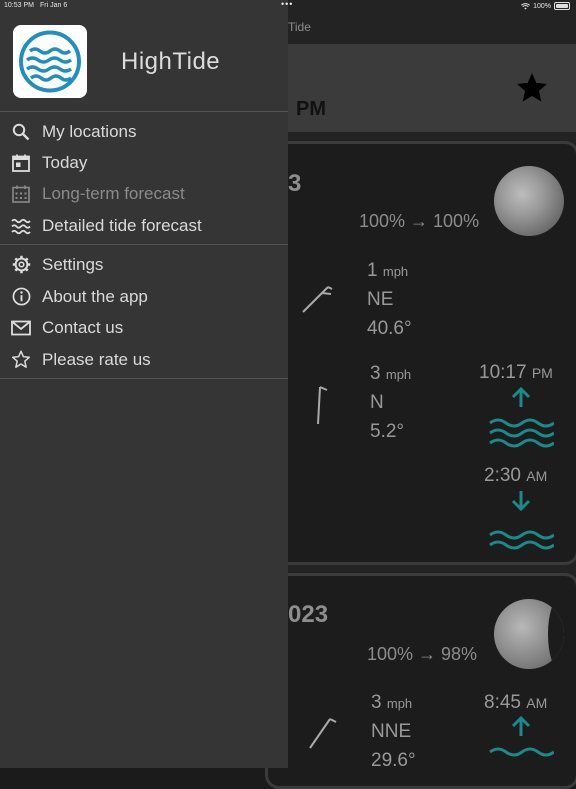 This screenshot has width=576, height=789. I want to click on menu-label: Long-term forecast, so click(113, 193).